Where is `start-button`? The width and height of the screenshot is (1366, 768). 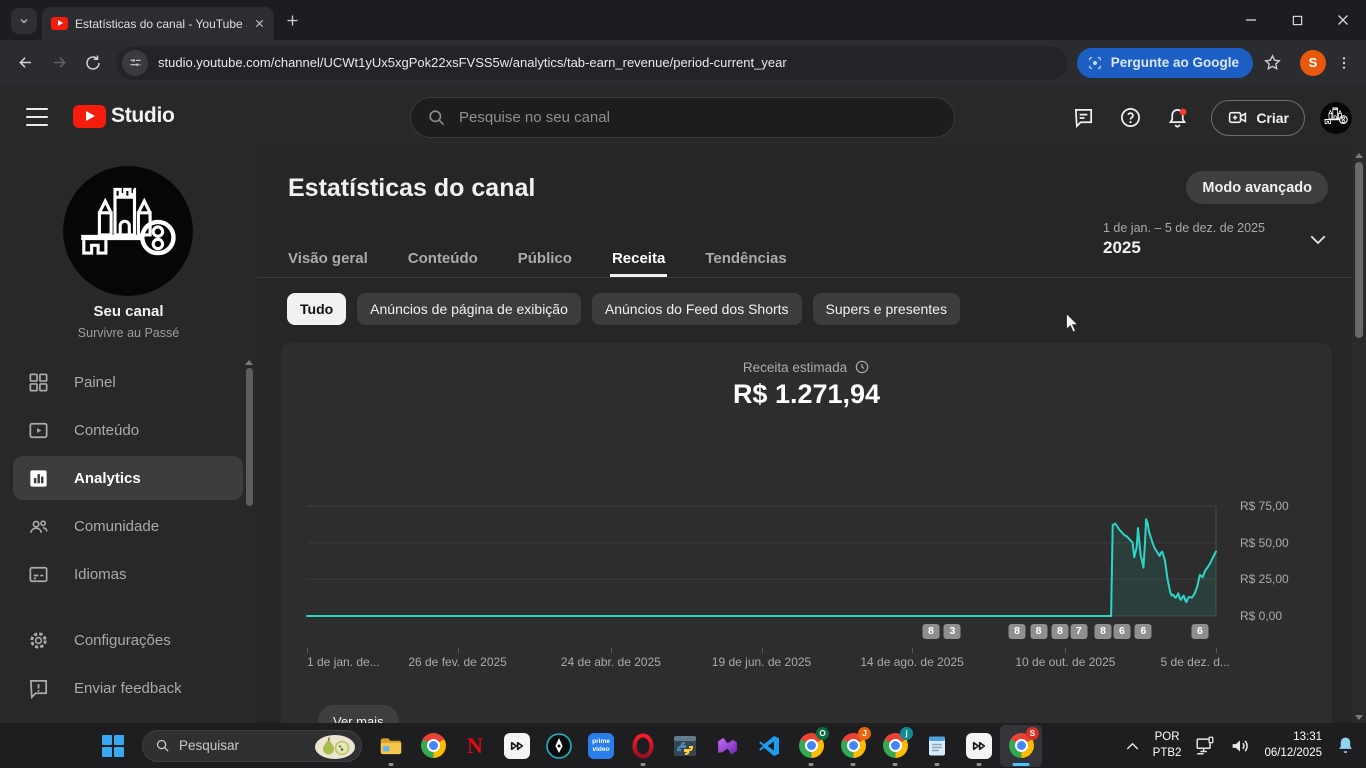 start-button is located at coordinates (113, 746).